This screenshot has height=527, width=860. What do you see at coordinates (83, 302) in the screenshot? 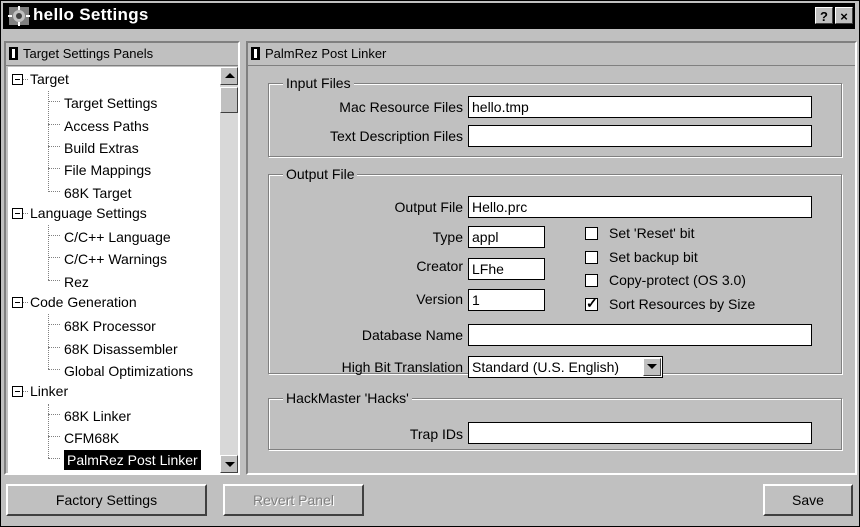
I see `tree-group-item: Code Generation` at bounding box center [83, 302].